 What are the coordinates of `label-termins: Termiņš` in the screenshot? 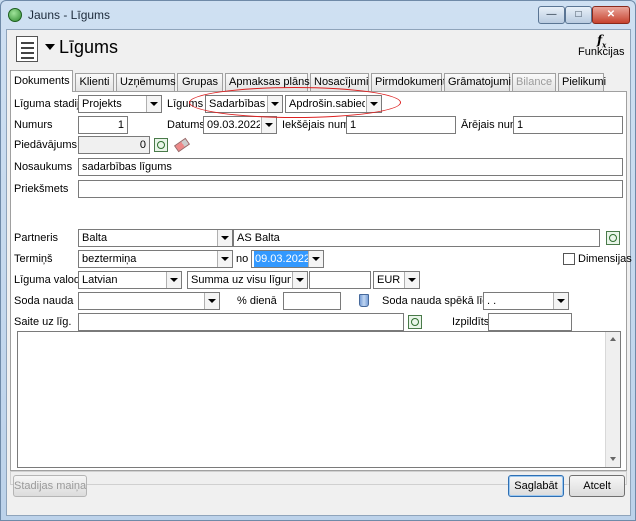 It's located at (33, 259).